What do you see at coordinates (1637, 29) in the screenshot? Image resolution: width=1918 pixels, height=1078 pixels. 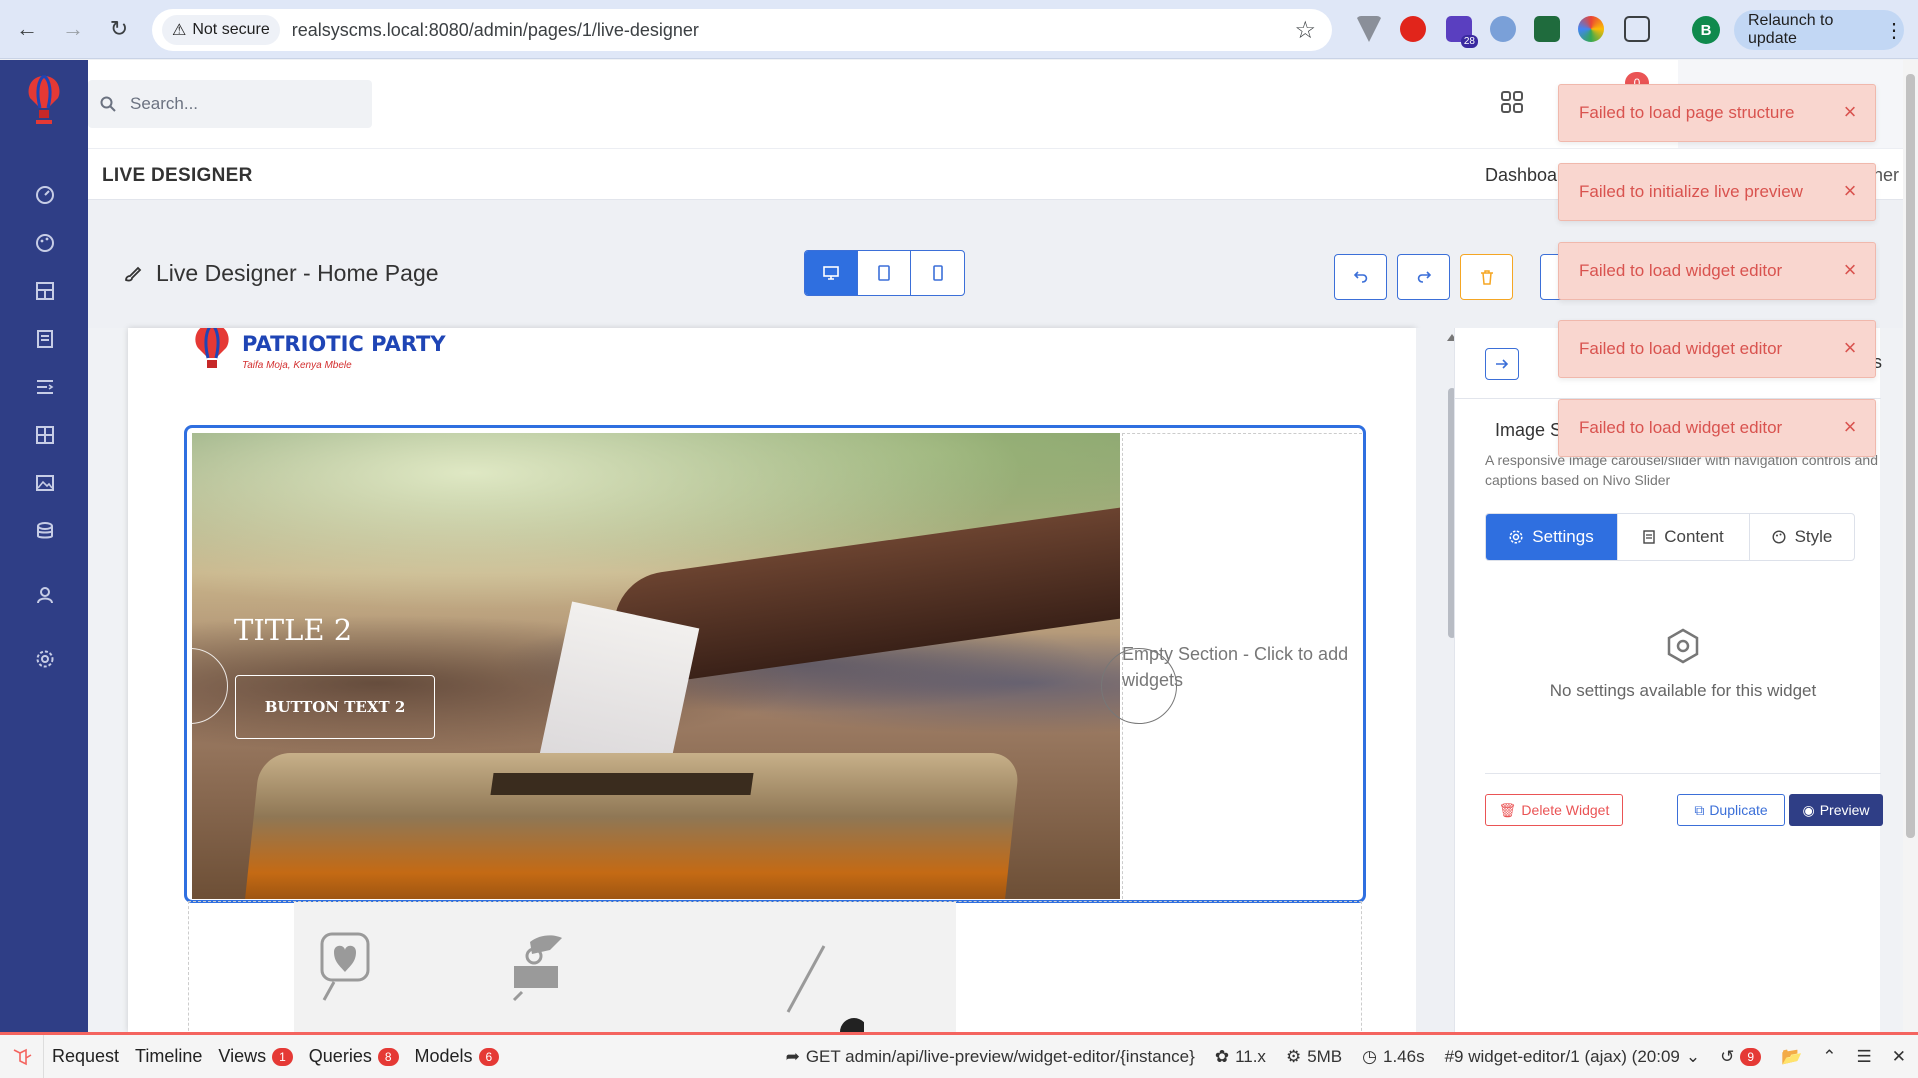 I see `extensions-puzzle-icon` at bounding box center [1637, 29].